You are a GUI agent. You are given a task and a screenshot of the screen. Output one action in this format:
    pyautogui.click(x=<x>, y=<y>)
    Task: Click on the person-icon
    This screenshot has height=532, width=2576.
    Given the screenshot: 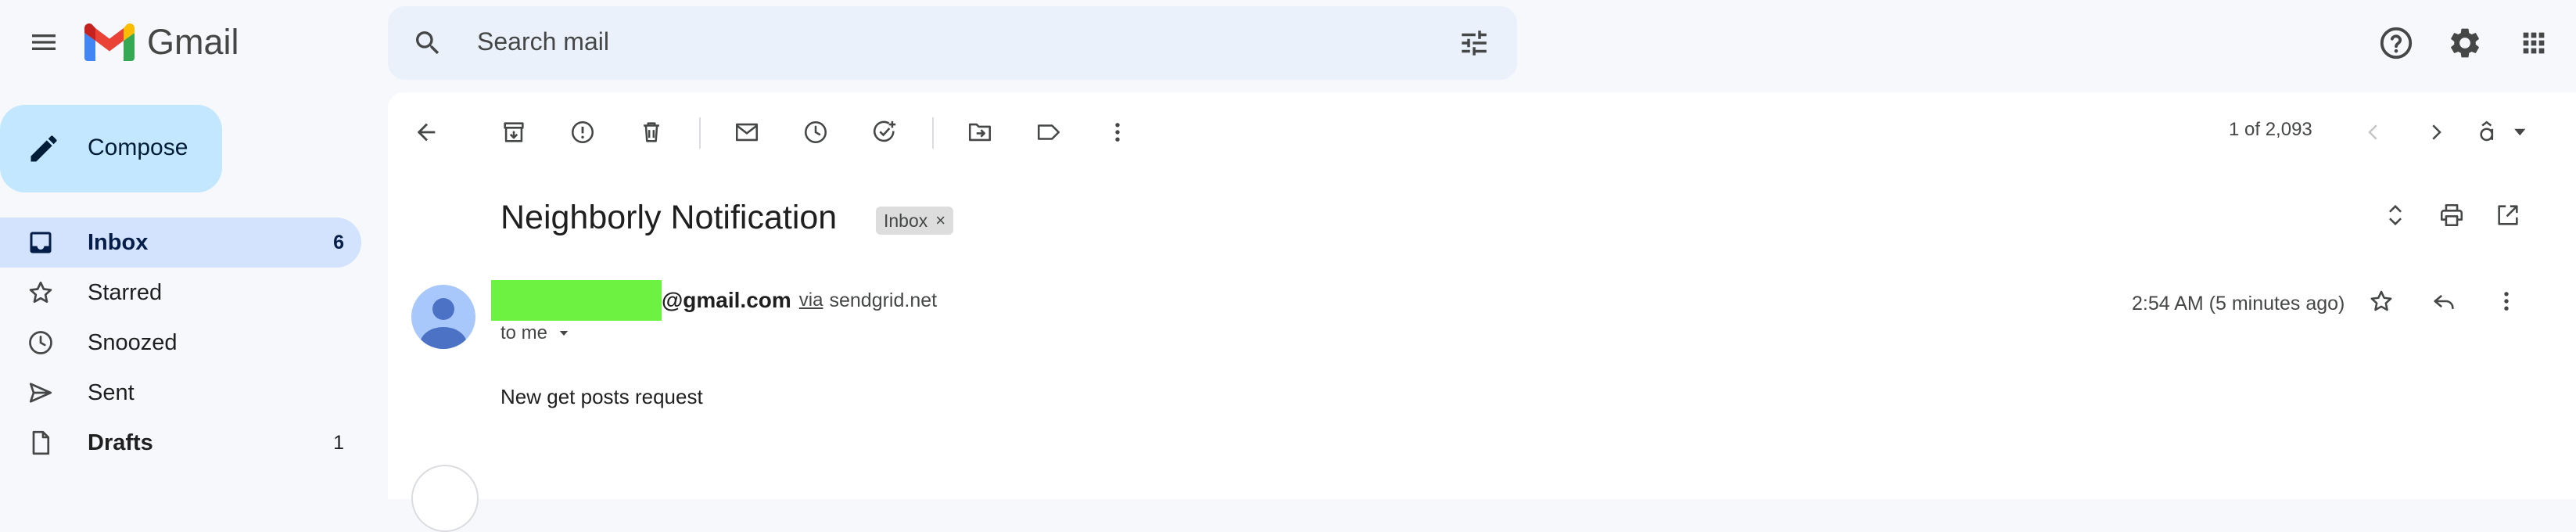 What is the action you would take?
    pyautogui.click(x=443, y=323)
    